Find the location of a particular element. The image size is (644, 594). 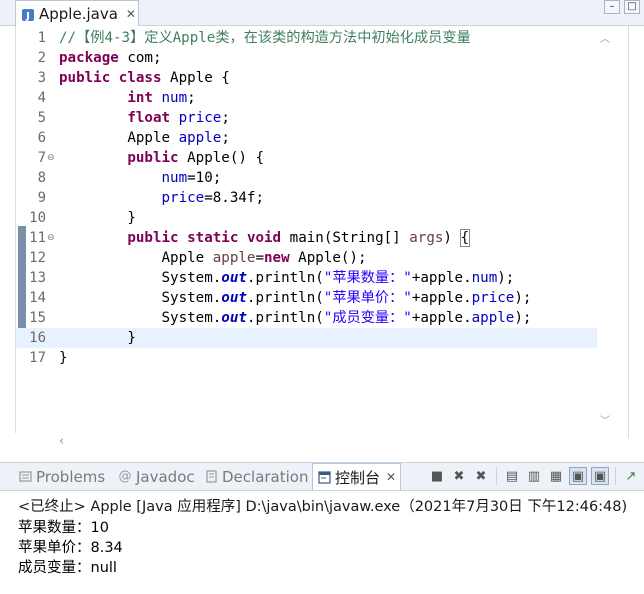

editor-tab-apple-java: J Apple.java ✕ is located at coordinates (77, 13).